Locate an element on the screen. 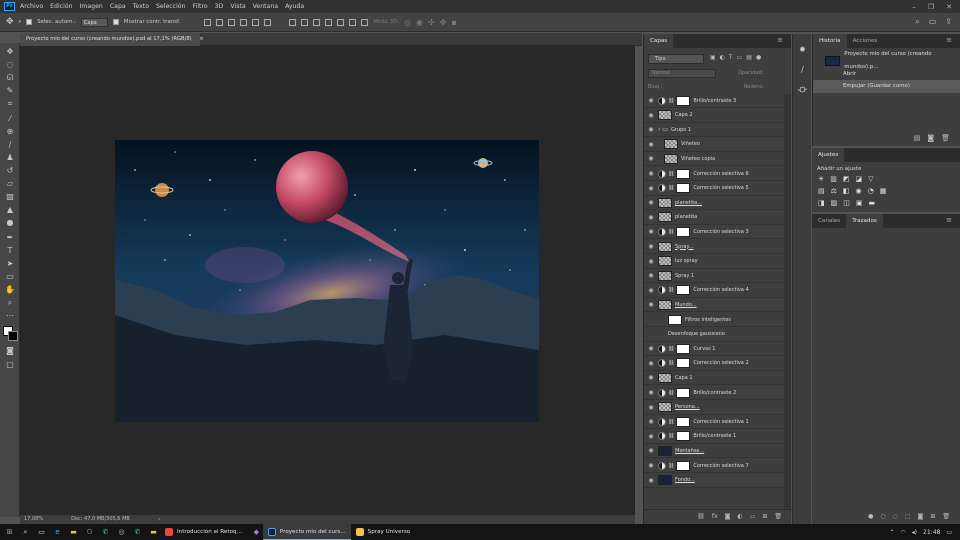  new-layer-icon: ⊞ is located at coordinates (764, 516).